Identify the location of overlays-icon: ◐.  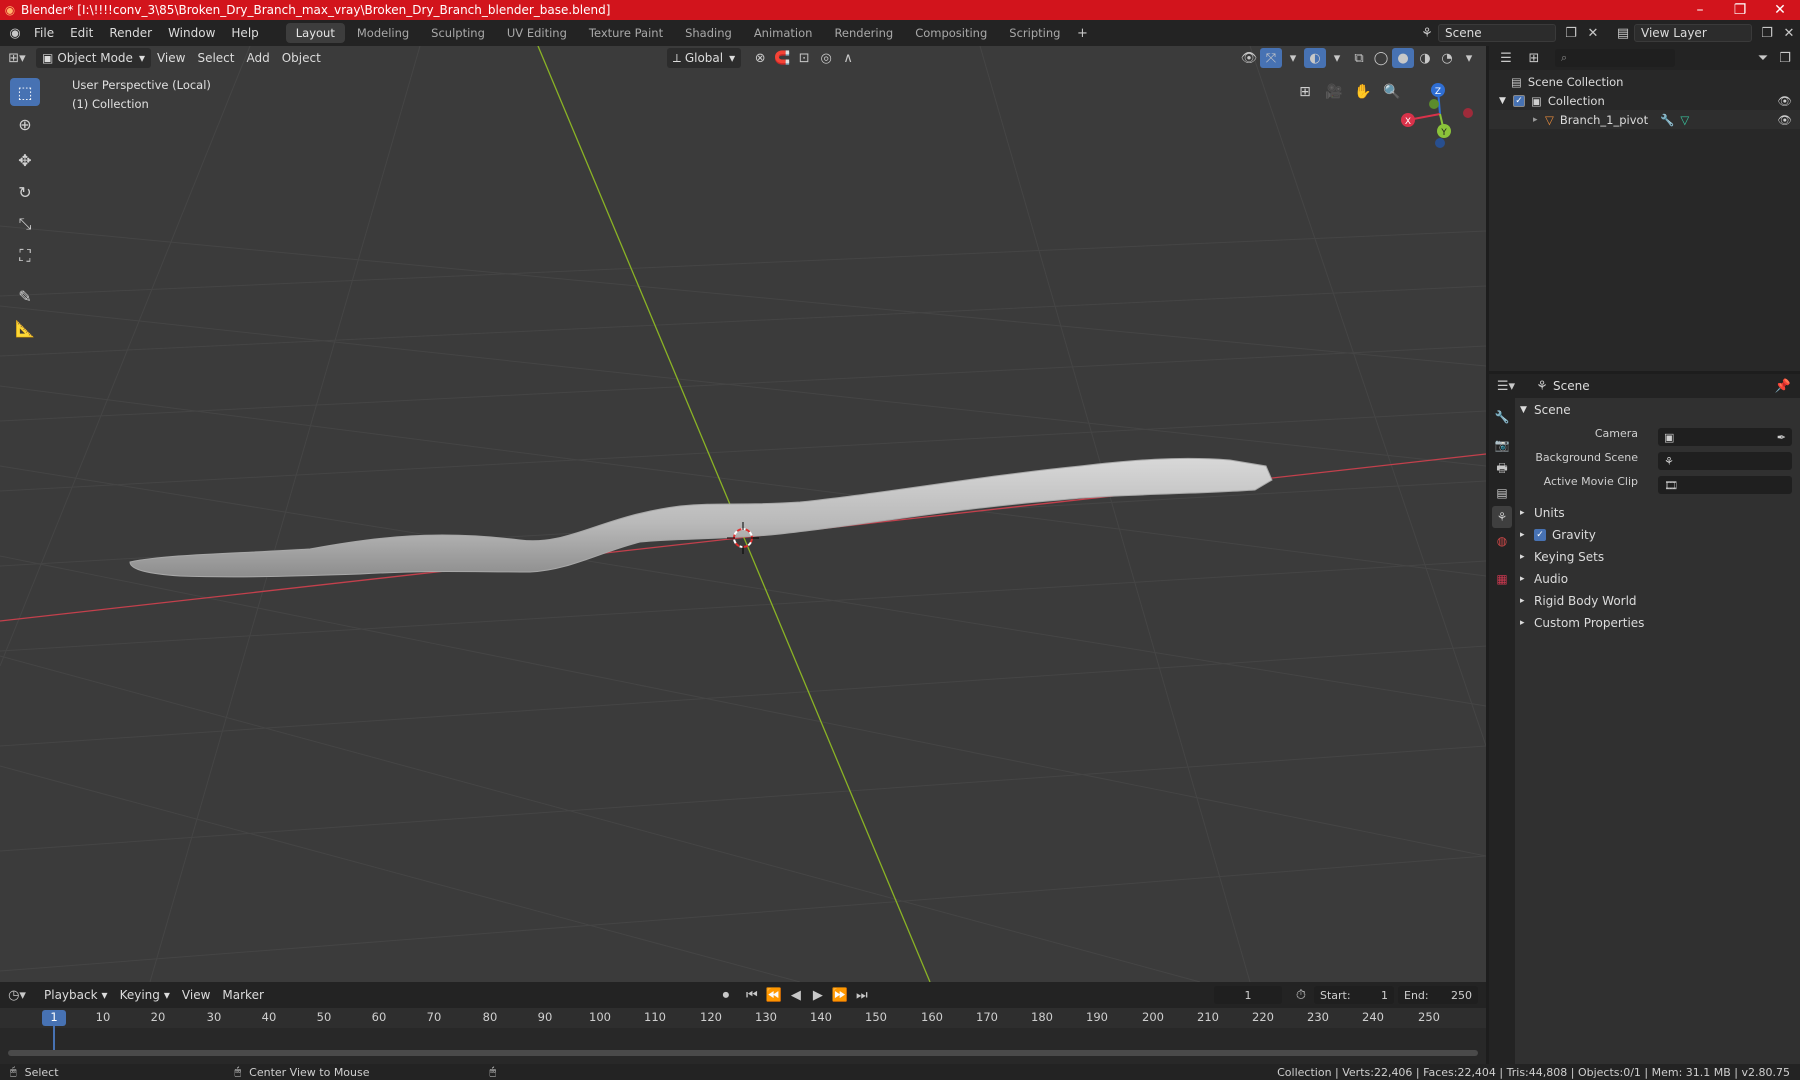
(1315, 58).